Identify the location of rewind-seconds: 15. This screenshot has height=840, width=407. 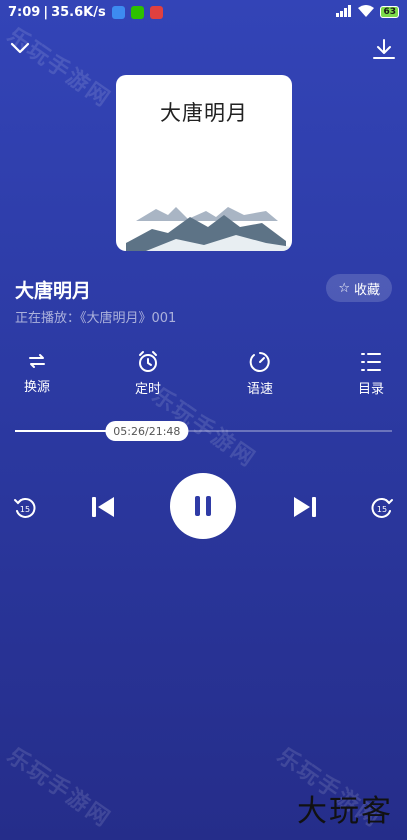
(25, 509).